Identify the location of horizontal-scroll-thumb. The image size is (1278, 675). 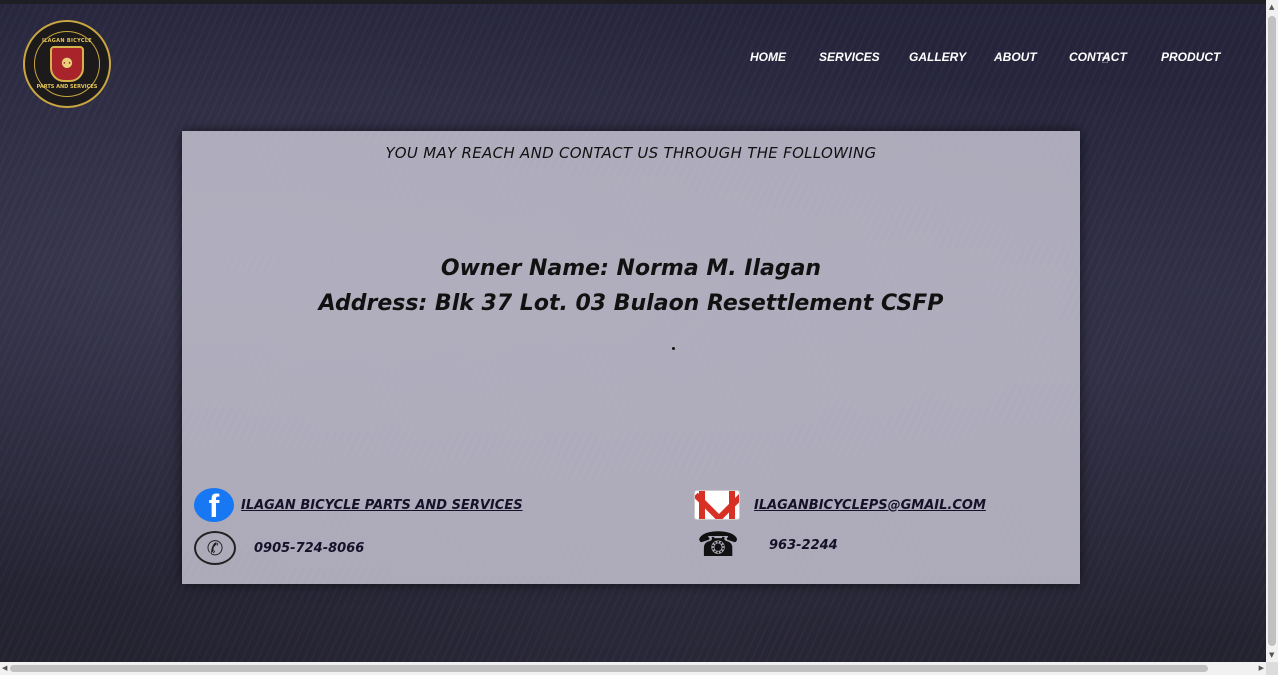
(609, 668).